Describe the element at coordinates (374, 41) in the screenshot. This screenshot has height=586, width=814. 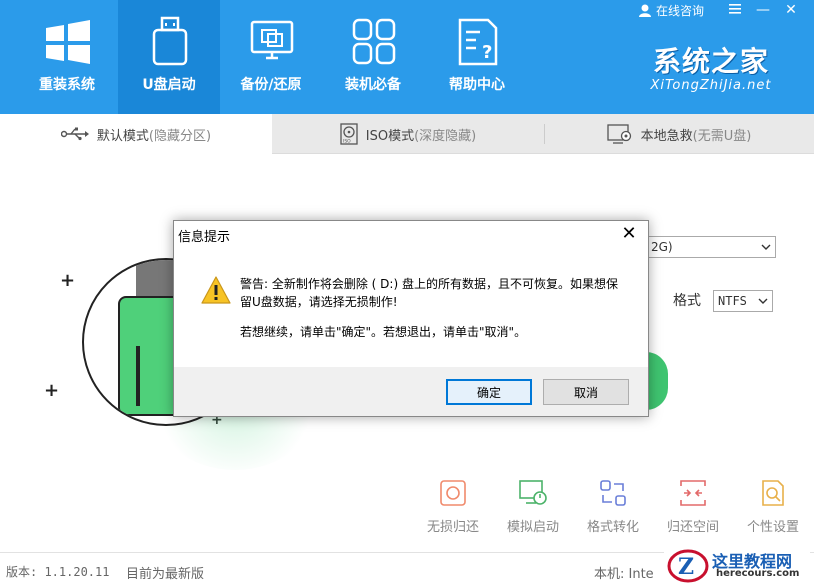
I see `apps-grid-icon` at that location.